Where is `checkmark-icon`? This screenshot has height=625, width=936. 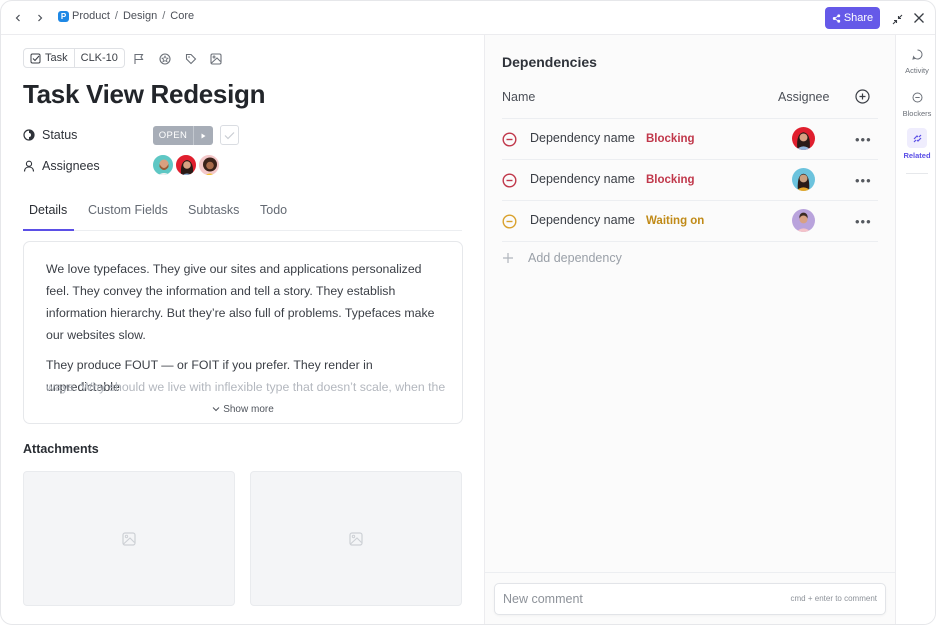 checkmark-icon is located at coordinates (229, 135).